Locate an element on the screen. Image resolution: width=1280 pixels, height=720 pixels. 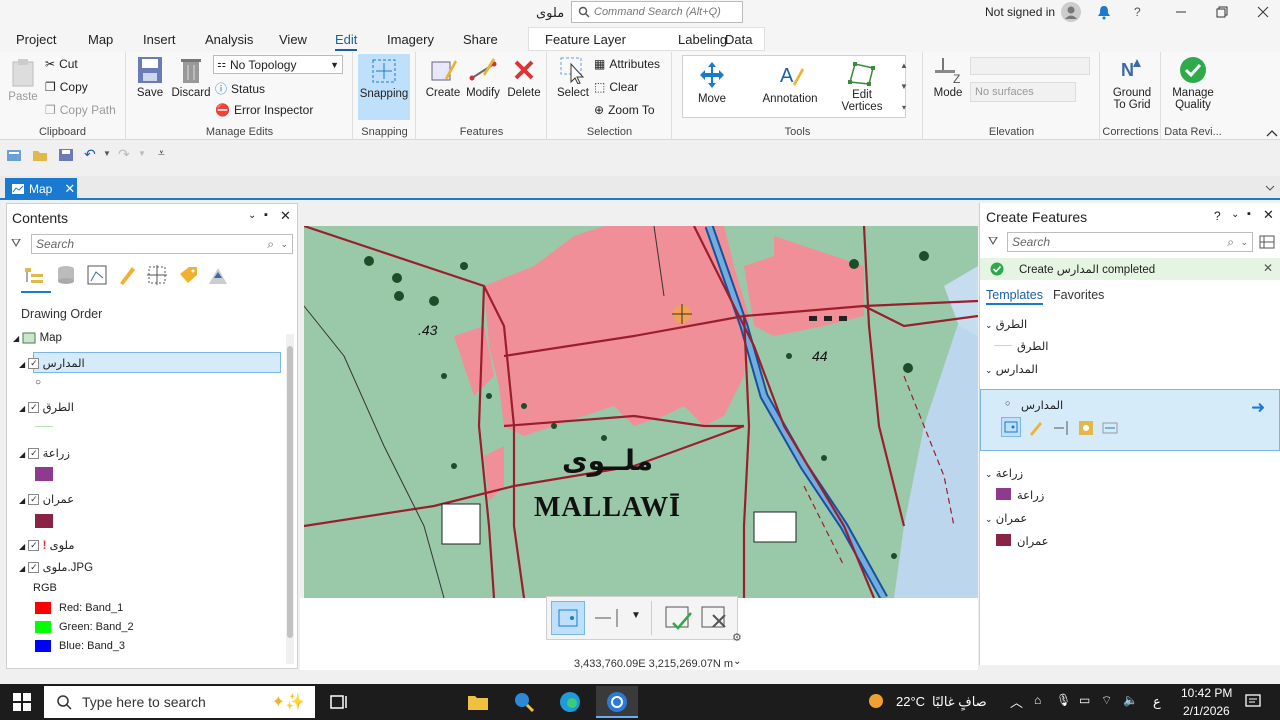
search-app-icon is located at coordinates (524, 702).